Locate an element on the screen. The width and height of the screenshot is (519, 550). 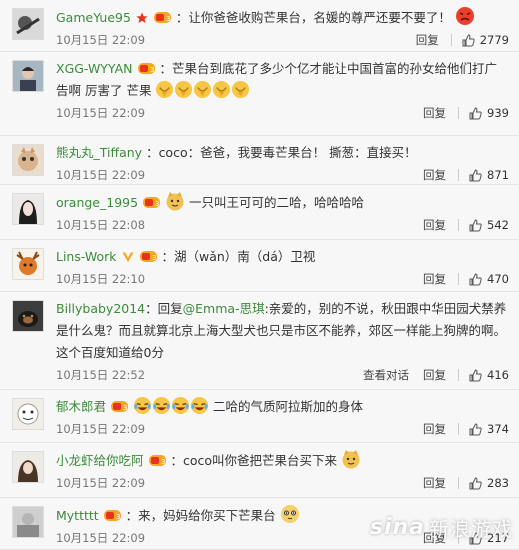
like-count: 2779 is located at coordinates (494, 40).